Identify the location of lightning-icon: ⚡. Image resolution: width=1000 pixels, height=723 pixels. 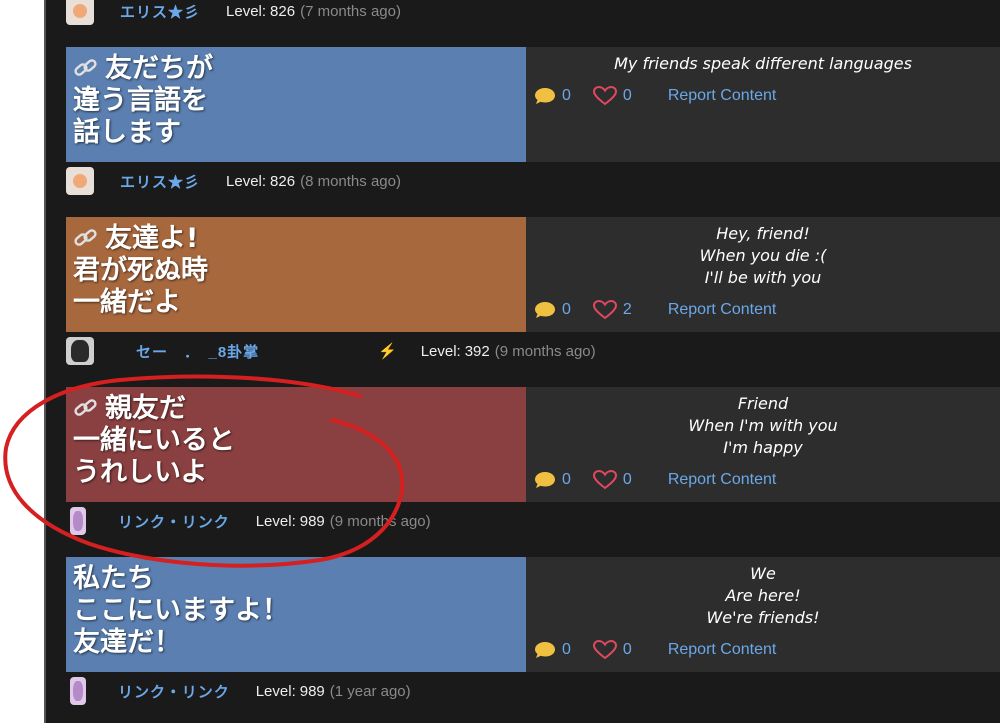
(387, 351).